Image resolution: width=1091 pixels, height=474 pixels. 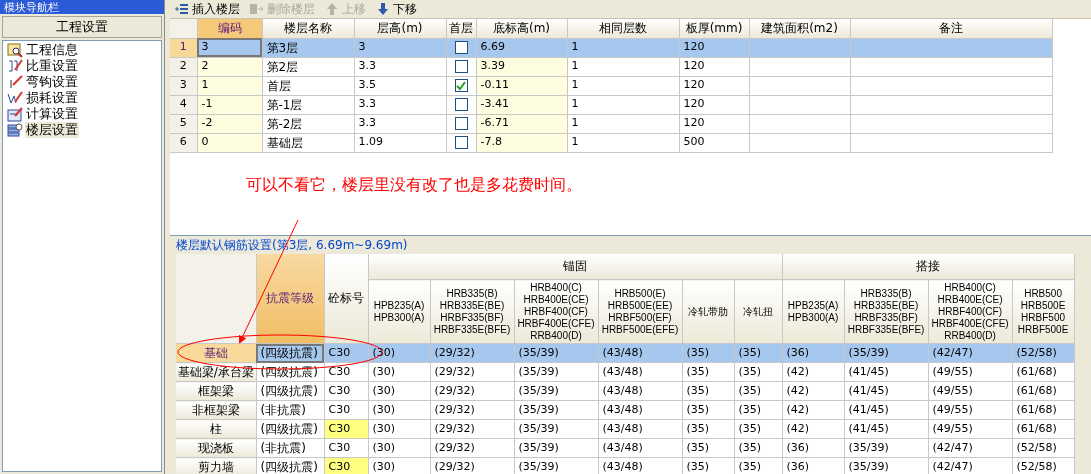 I want to click on table-cell: (42/47), so click(x=970, y=465).